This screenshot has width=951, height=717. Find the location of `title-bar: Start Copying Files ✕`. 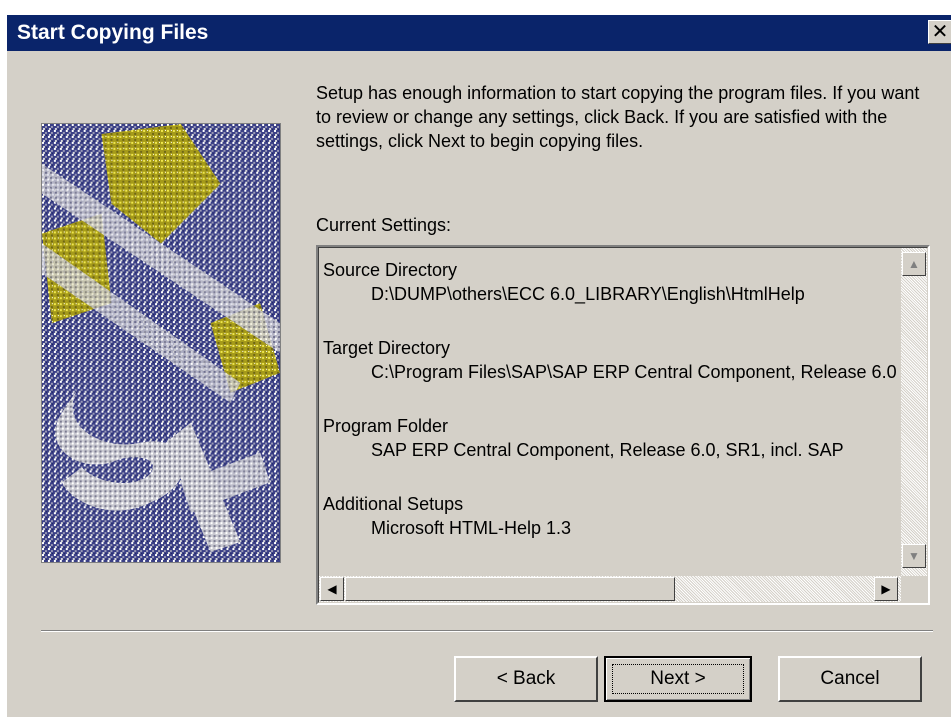

title-bar: Start Copying Files ✕ is located at coordinates (479, 33).